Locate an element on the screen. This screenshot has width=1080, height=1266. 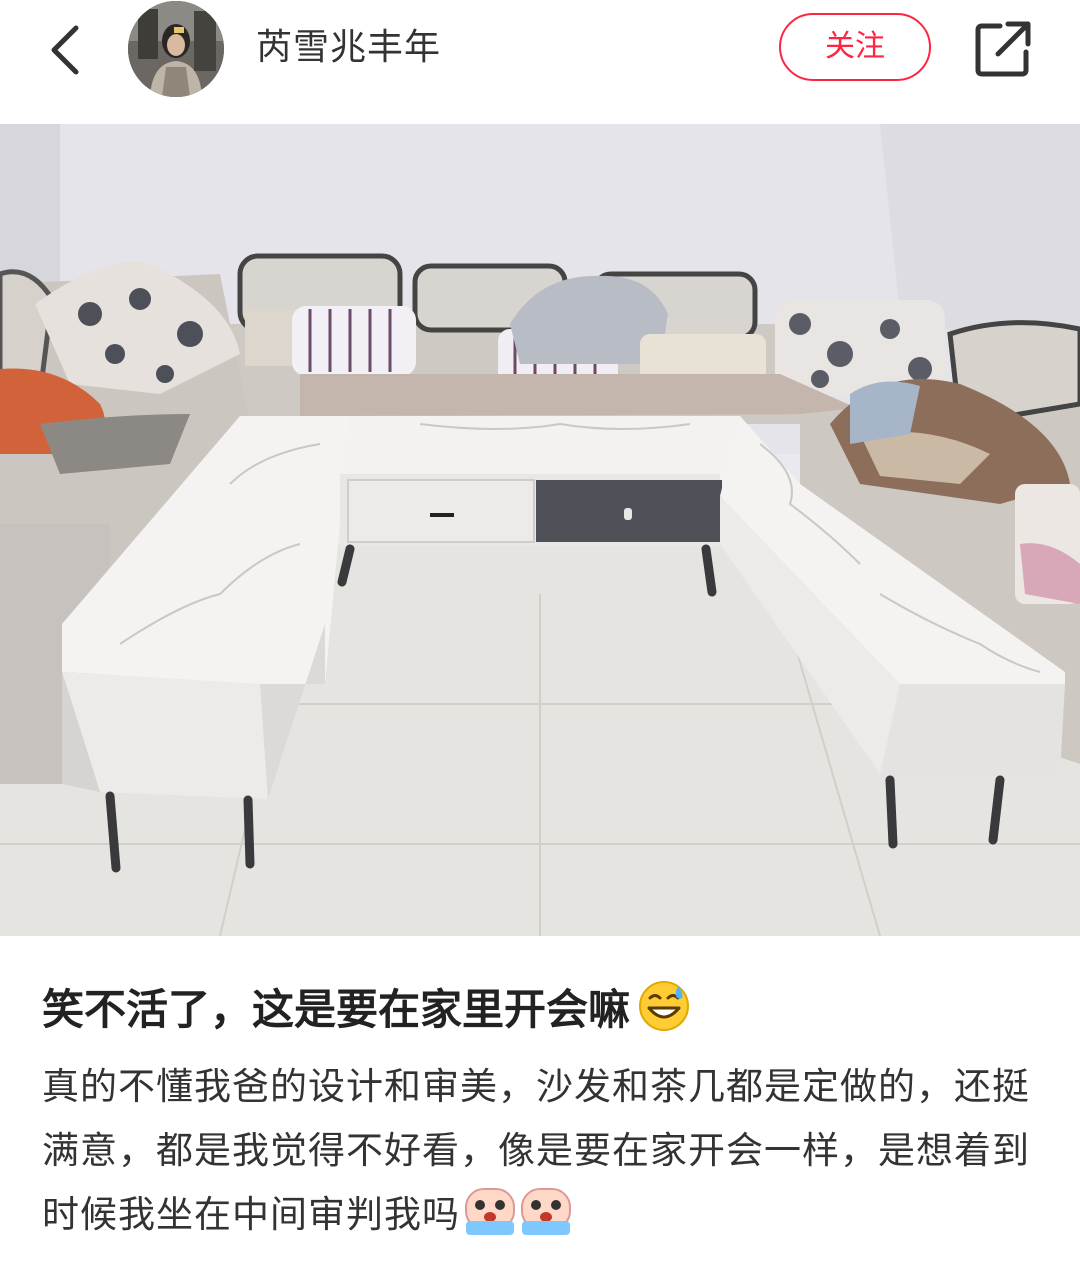
sweat-smile-emoji-icon is located at coordinates (664, 1014).